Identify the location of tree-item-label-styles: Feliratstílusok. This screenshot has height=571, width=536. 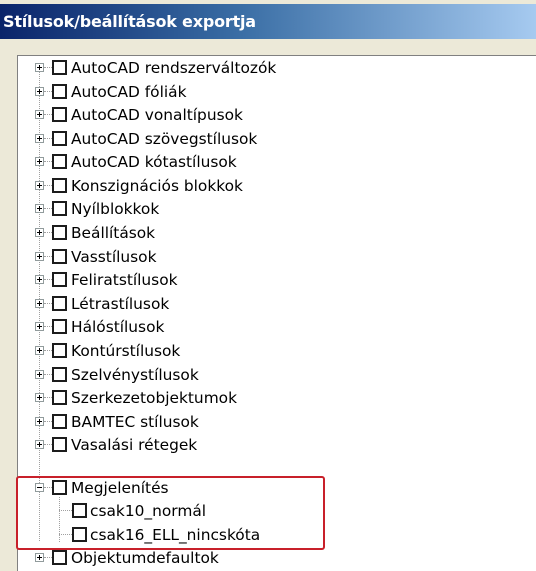
(277, 280).